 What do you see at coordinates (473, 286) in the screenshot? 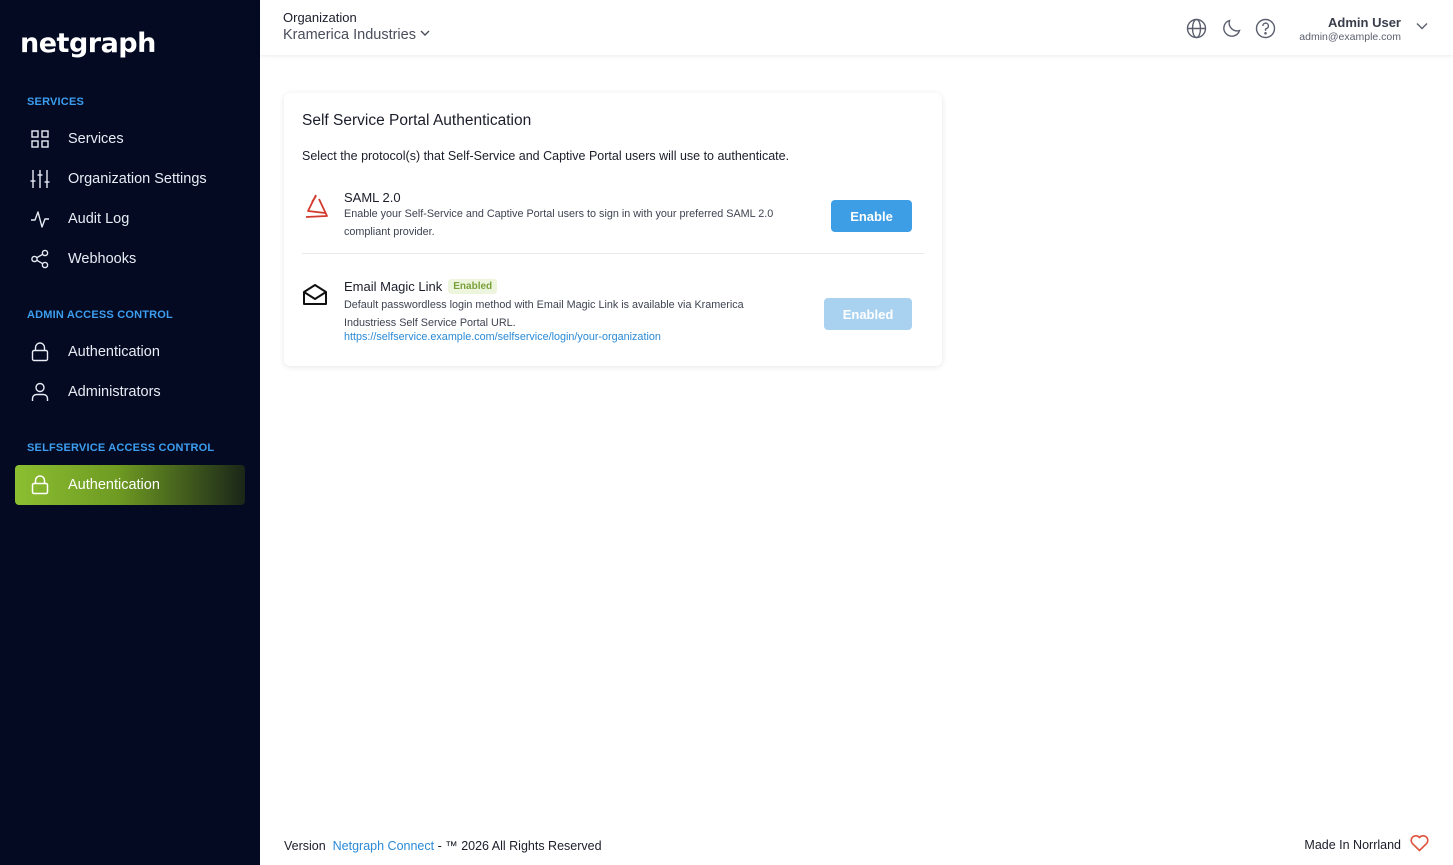
I see `status-badge: Enabled` at bounding box center [473, 286].